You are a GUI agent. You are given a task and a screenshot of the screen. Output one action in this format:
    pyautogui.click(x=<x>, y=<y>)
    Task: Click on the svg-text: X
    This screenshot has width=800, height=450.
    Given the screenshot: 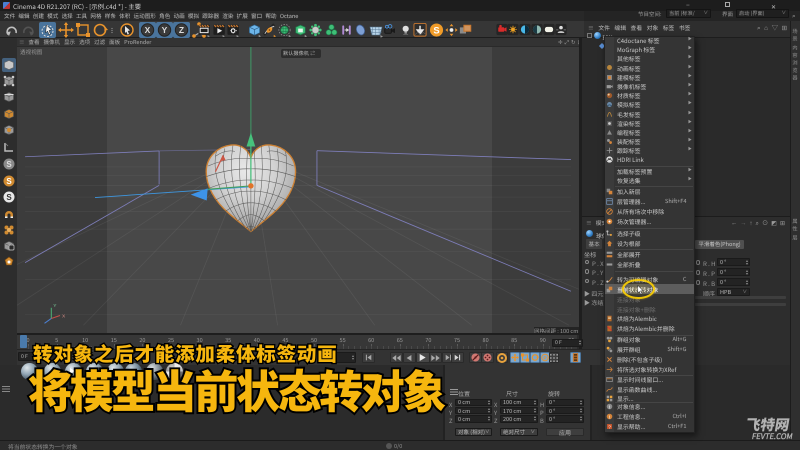 What is the action you would take?
    pyautogui.click(x=148, y=30)
    